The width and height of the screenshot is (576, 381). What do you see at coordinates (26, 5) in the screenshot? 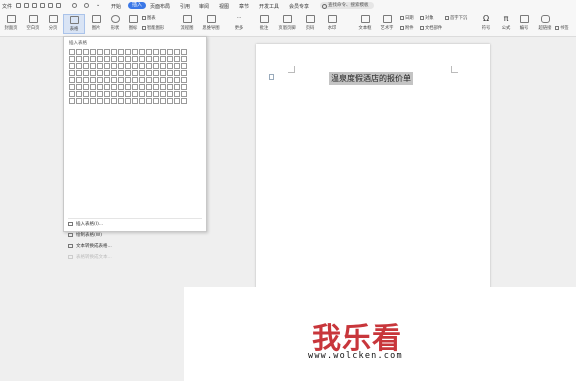
I see `folder-icon` at bounding box center [26, 5].